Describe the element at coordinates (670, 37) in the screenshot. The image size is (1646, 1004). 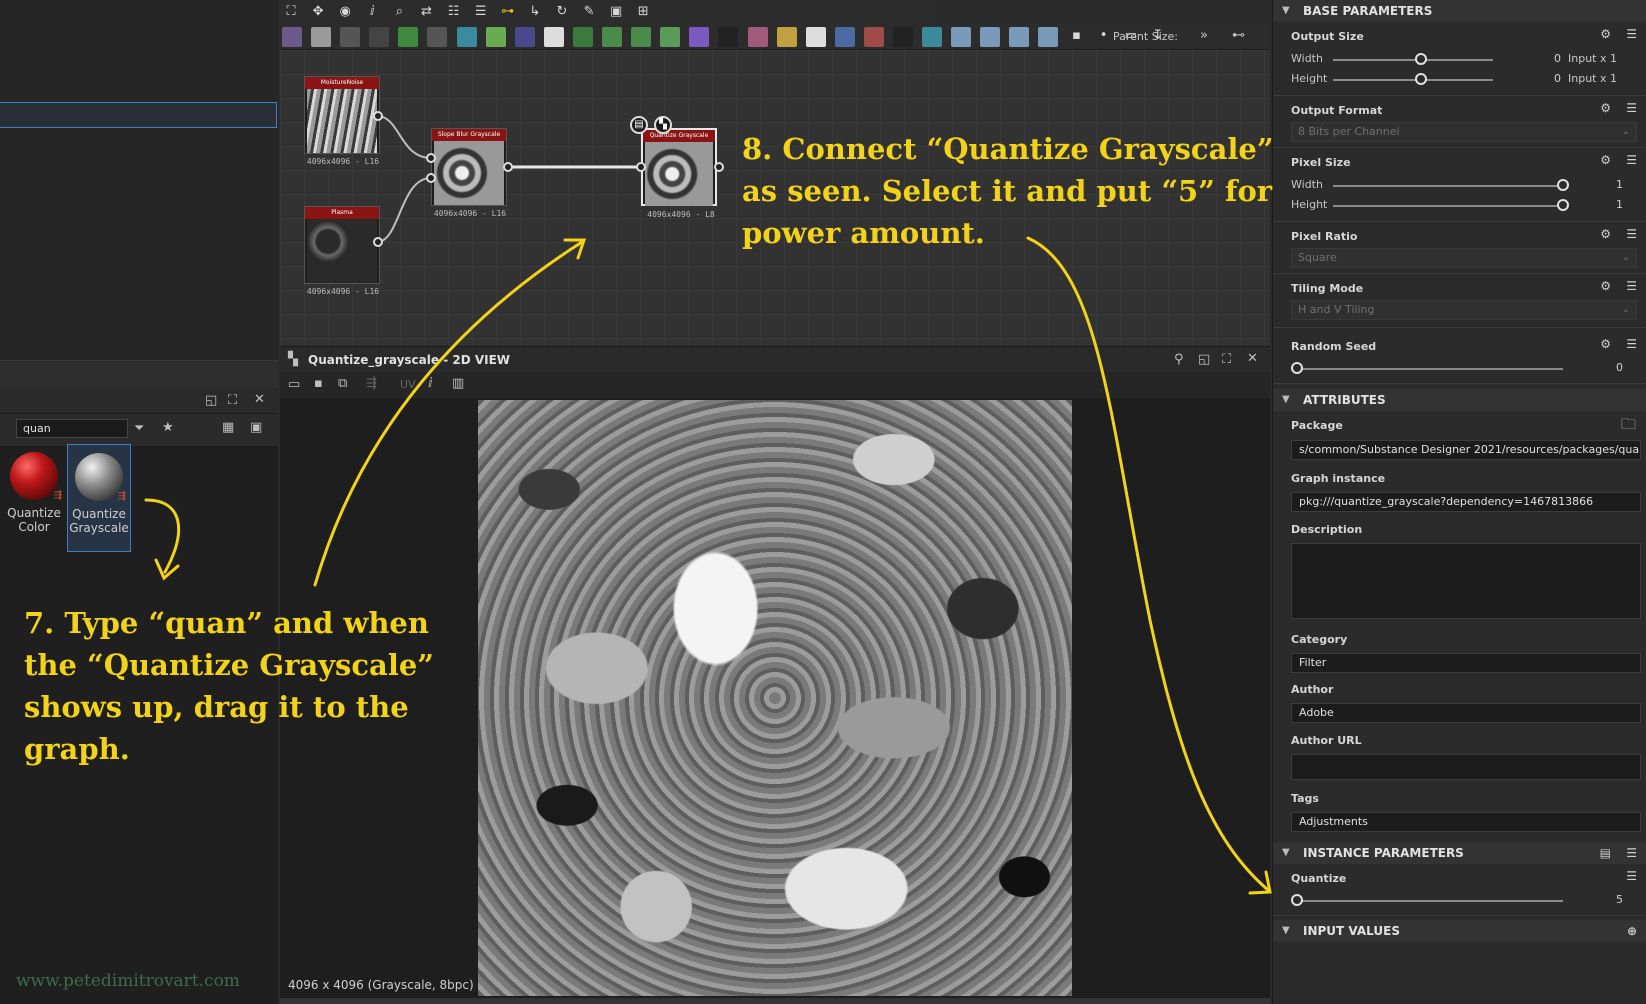
I see `levels-node-icon` at that location.